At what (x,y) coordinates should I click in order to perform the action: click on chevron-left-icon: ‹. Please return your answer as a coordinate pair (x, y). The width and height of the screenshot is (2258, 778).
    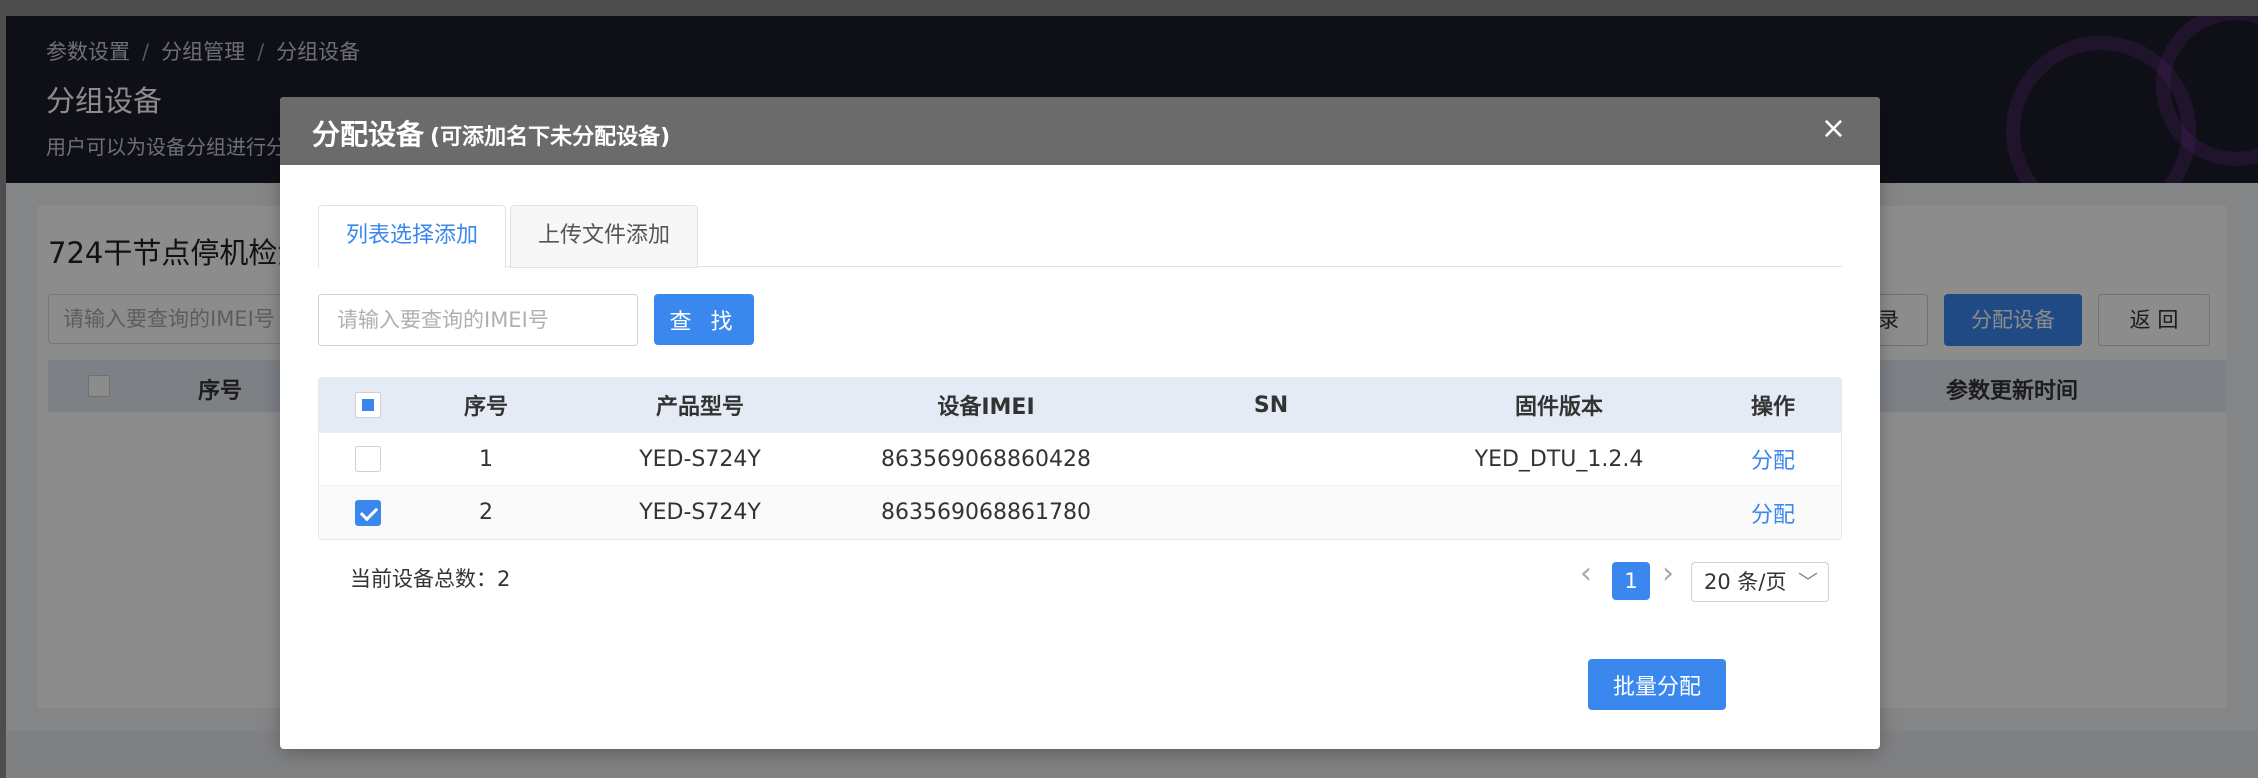
    Looking at the image, I should click on (1586, 574).